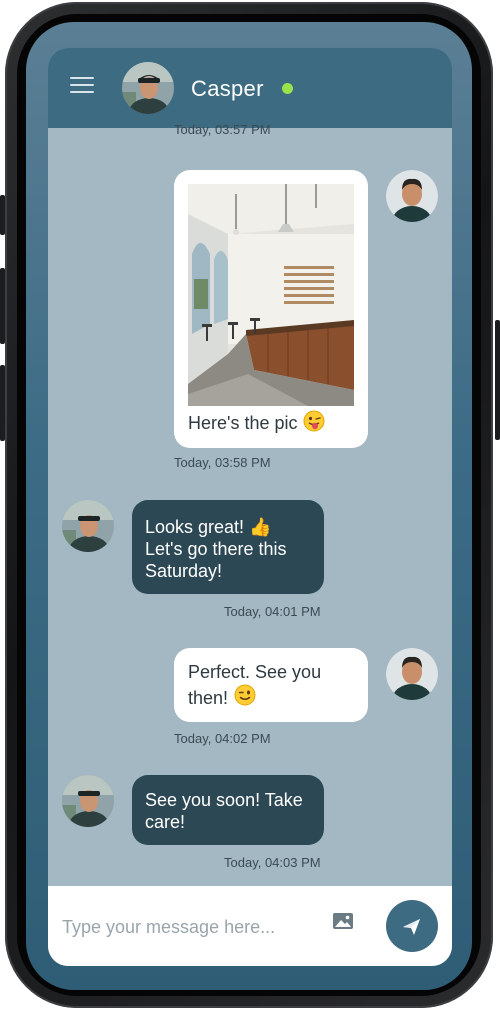 This screenshot has width=500, height=1013. I want to click on shared-photo, so click(271, 295).